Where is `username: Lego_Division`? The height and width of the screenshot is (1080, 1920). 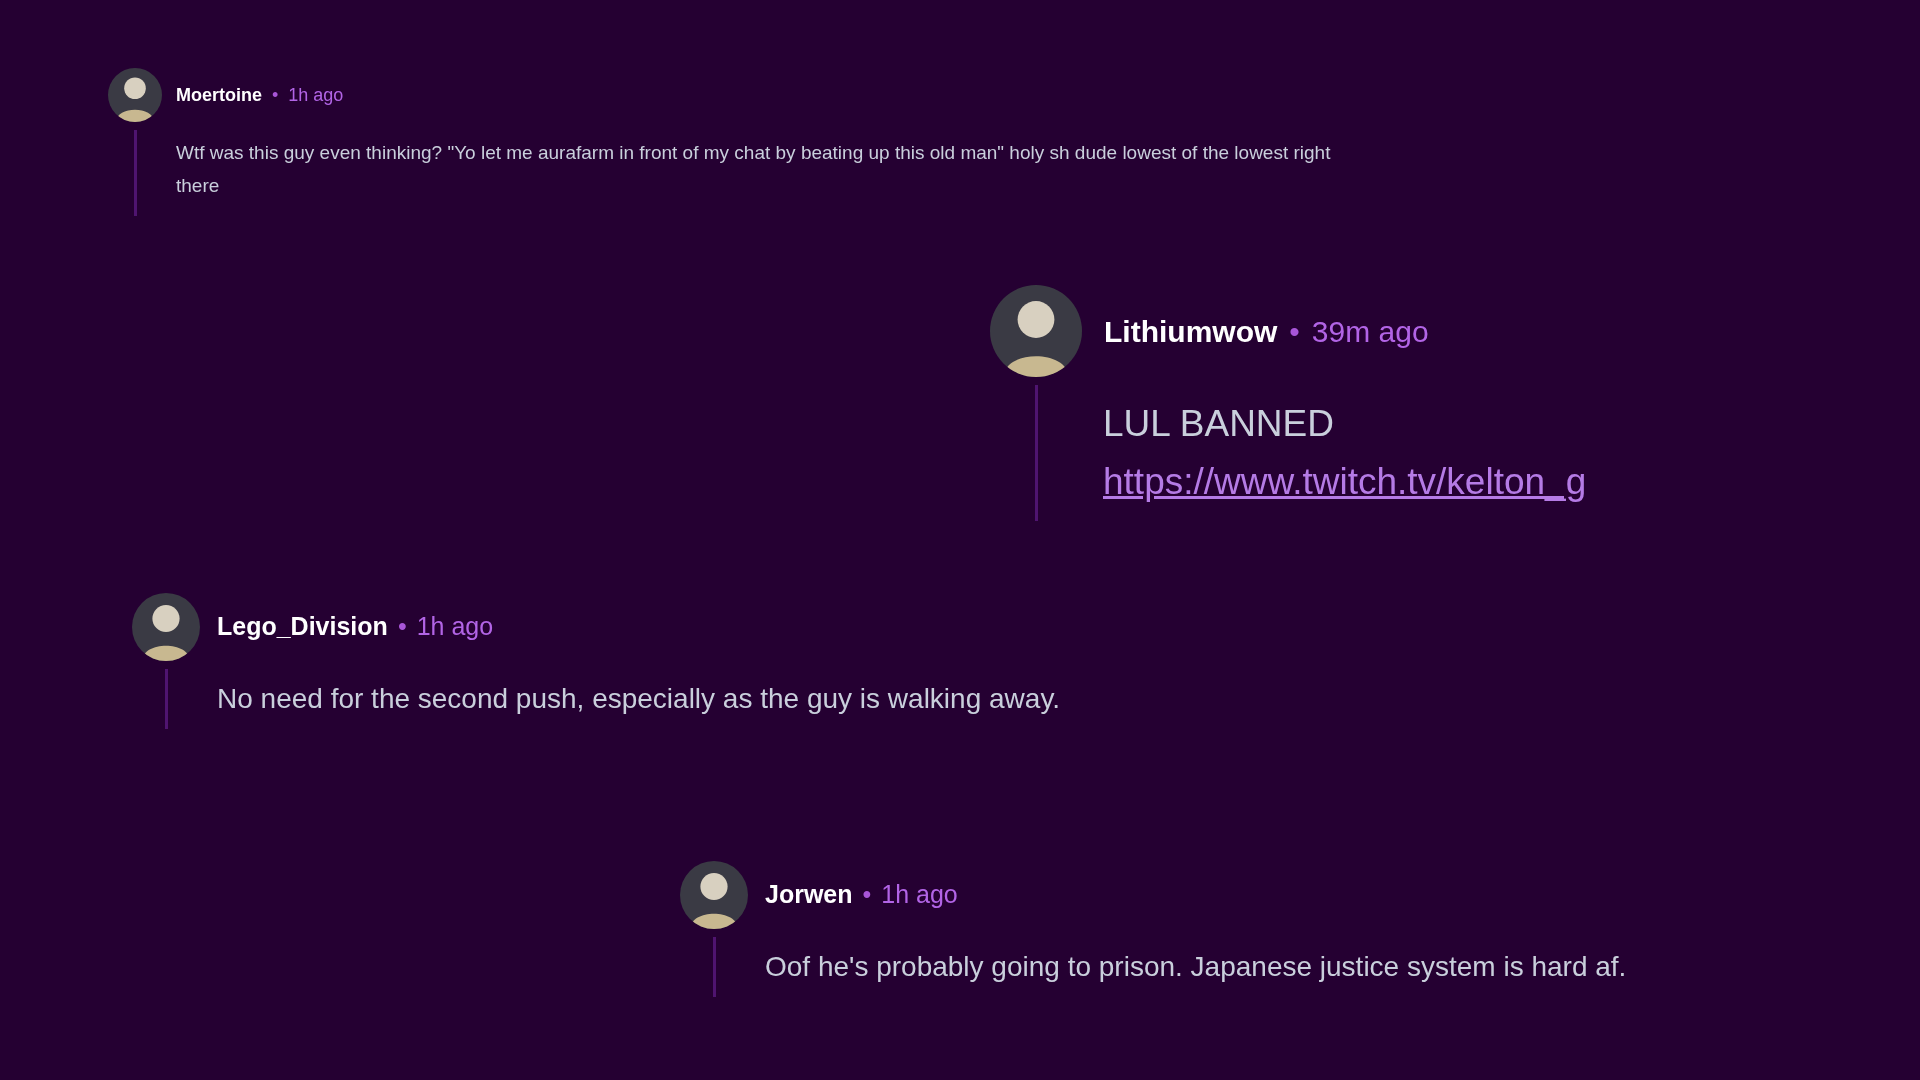
username: Lego_Division is located at coordinates (302, 627).